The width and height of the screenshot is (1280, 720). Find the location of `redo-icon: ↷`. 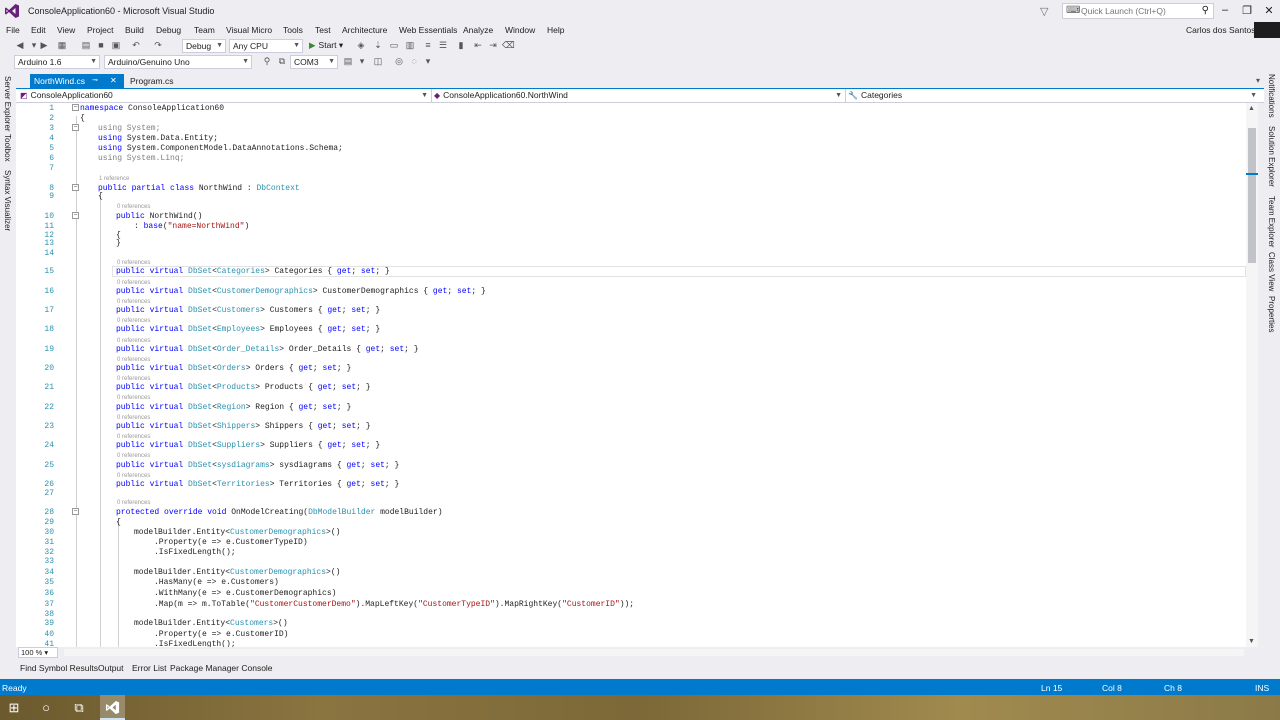

redo-icon: ↷ is located at coordinates (158, 45).